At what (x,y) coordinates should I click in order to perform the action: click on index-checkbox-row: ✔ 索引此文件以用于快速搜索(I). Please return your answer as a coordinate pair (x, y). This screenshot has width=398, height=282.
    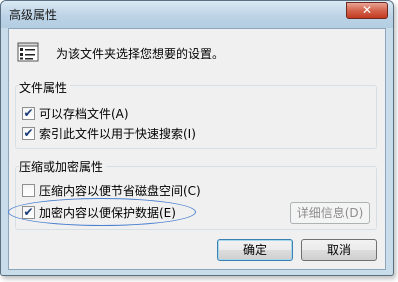
    Looking at the image, I should click on (109, 133).